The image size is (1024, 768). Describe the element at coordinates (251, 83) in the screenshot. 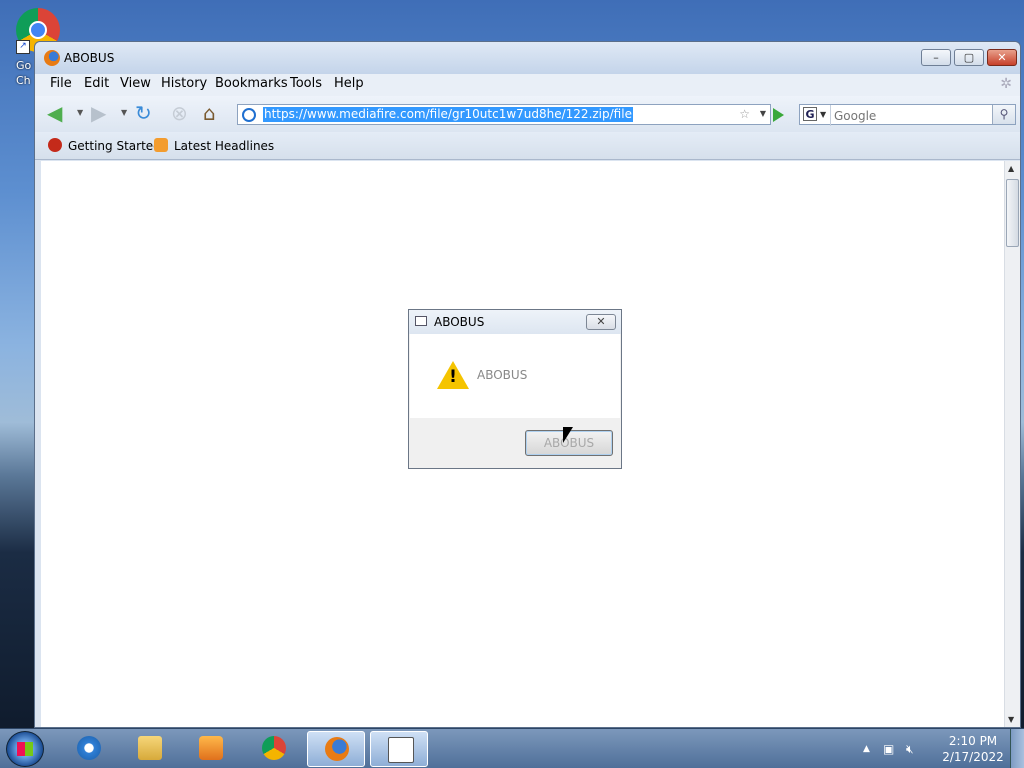

I see `menu-bookmarks: Bookmarks` at that location.